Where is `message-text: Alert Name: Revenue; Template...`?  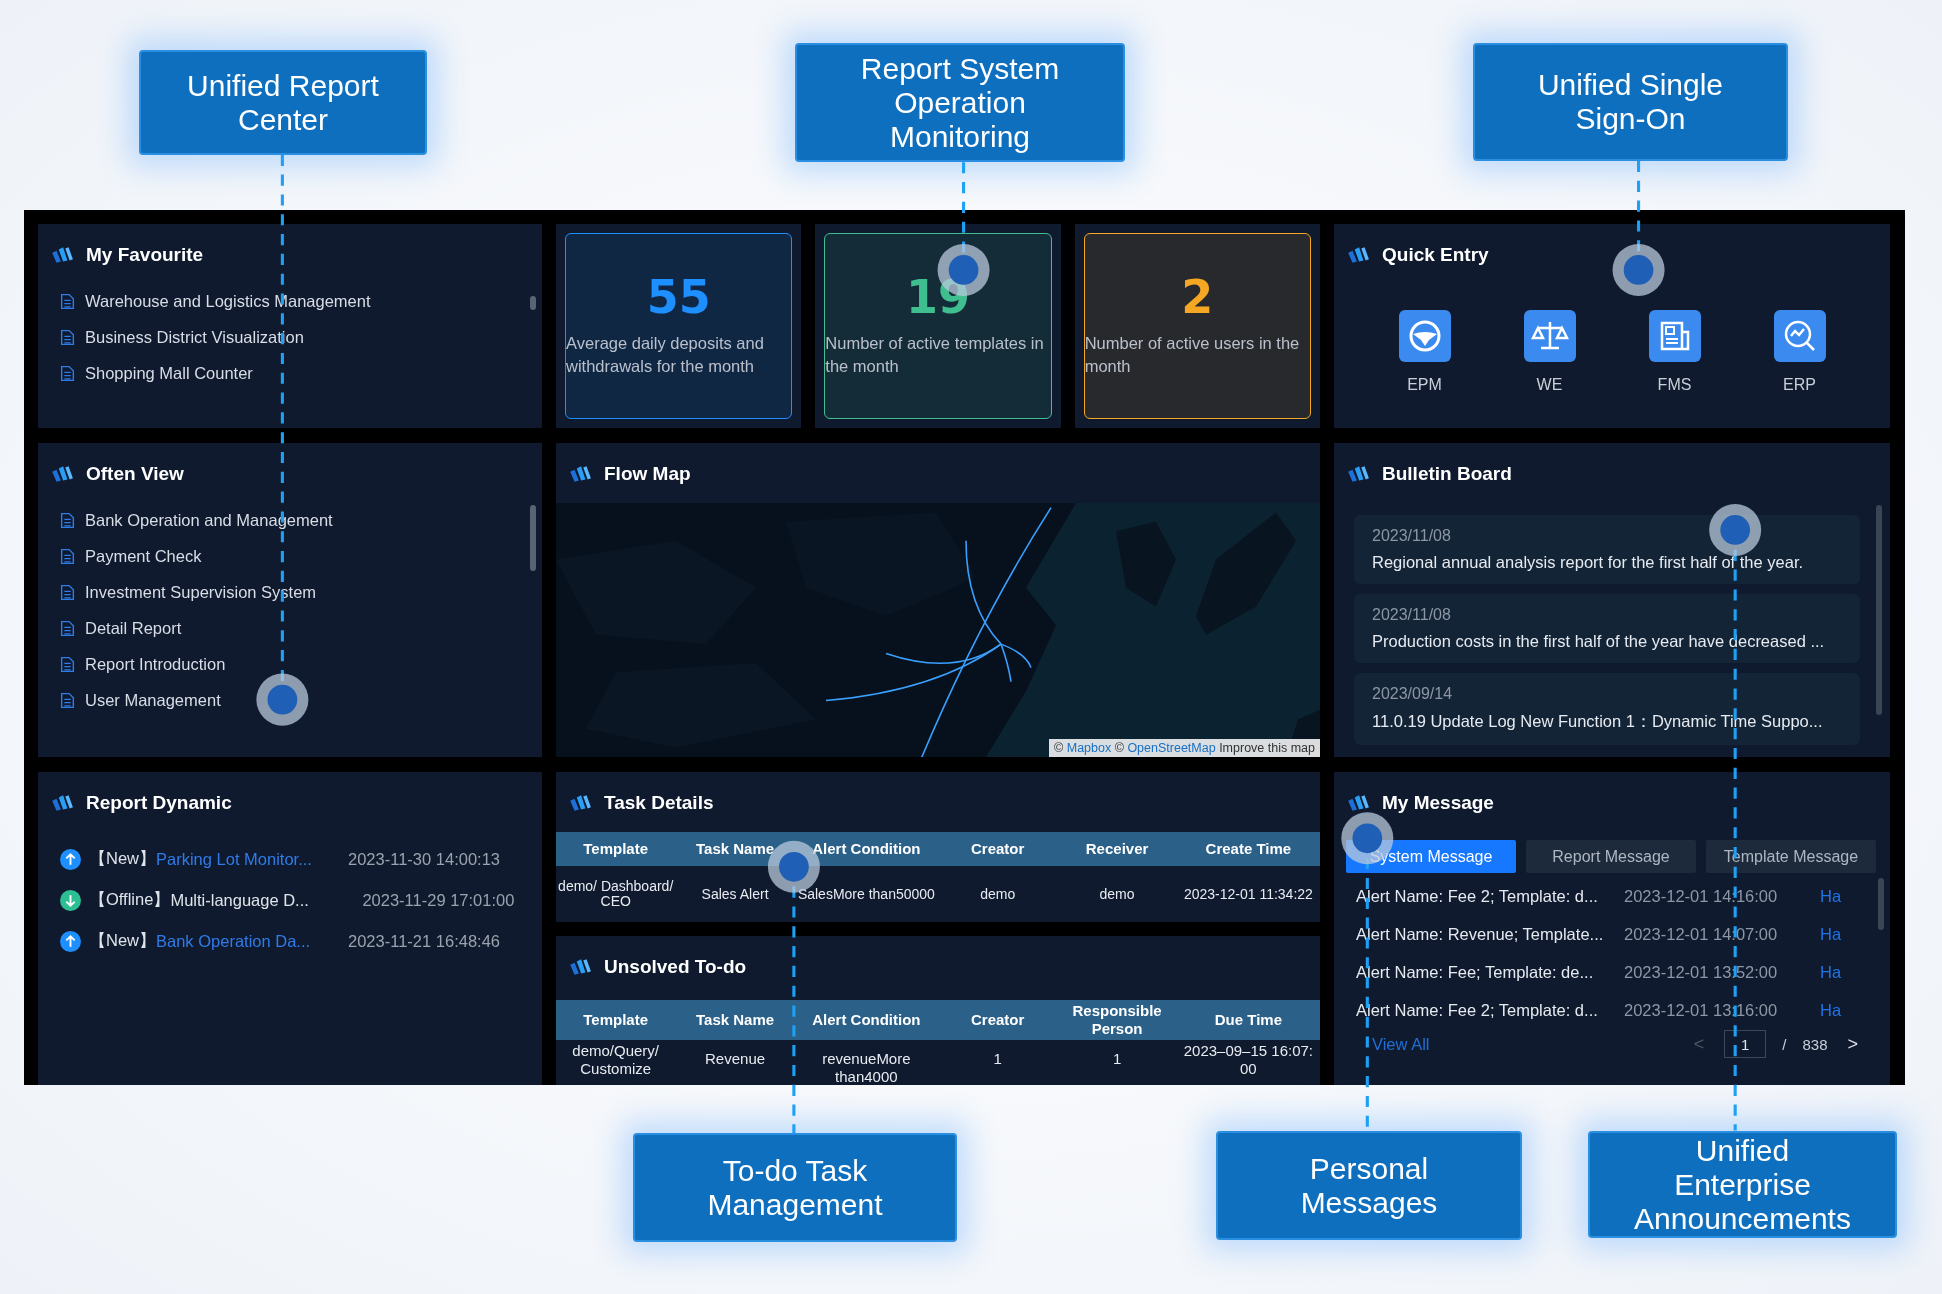
message-text: Alert Name: Revenue; Template... is located at coordinates (1490, 934).